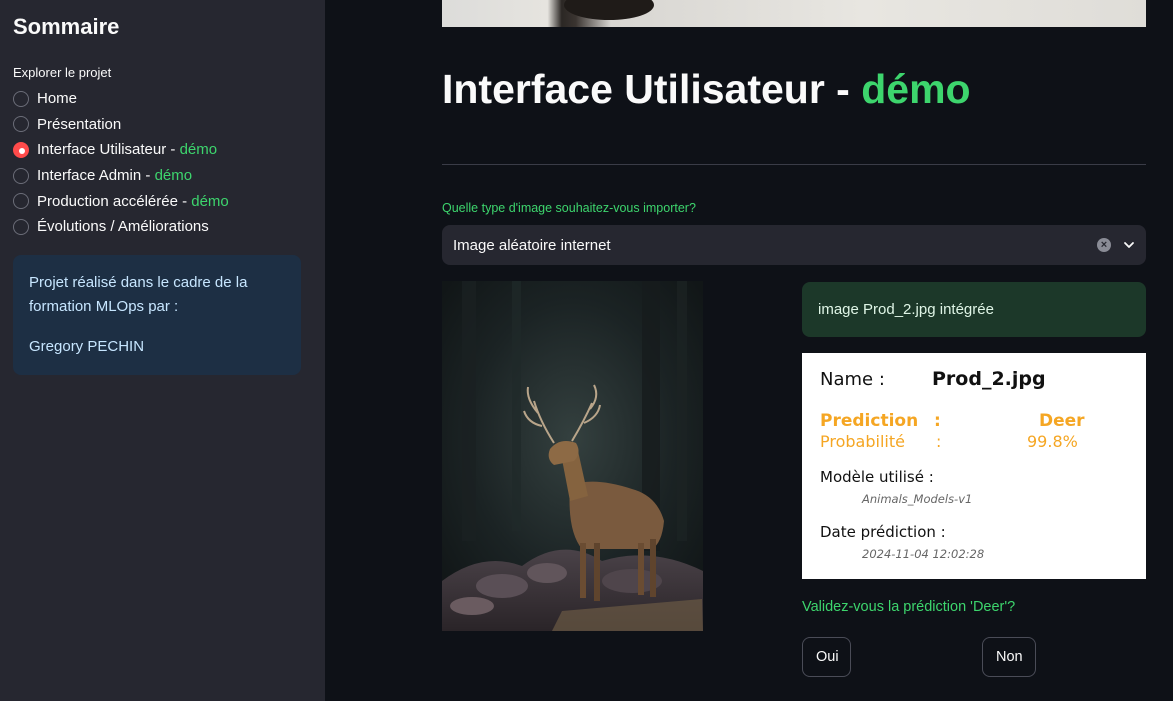 The image size is (1173, 701). Describe the element at coordinates (652, 89) in the screenshot. I see `page-title-text: Interface Utilisateur -` at that location.